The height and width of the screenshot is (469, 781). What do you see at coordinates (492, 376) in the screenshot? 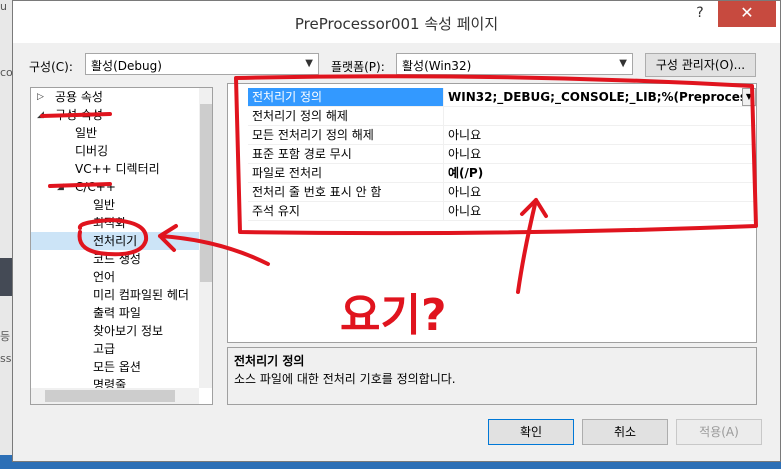
I see `description-panel: 전처리기 정의 소스 파일에 대한 전처리 기호를 정의합니다.` at bounding box center [492, 376].